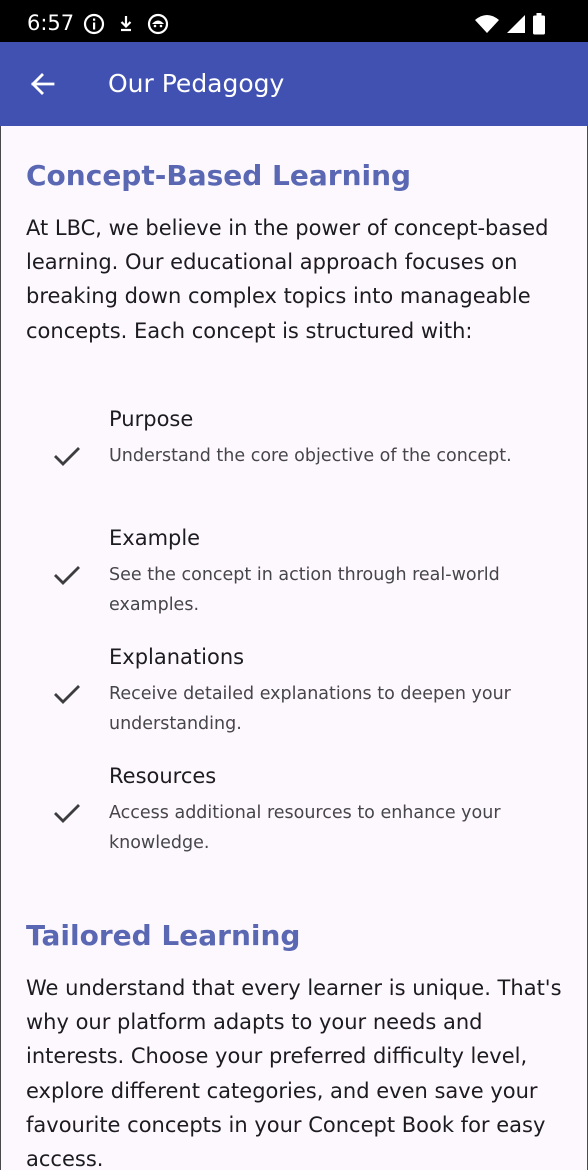 The image size is (588, 1170). I want to click on status-icons-right, so click(510, 24).